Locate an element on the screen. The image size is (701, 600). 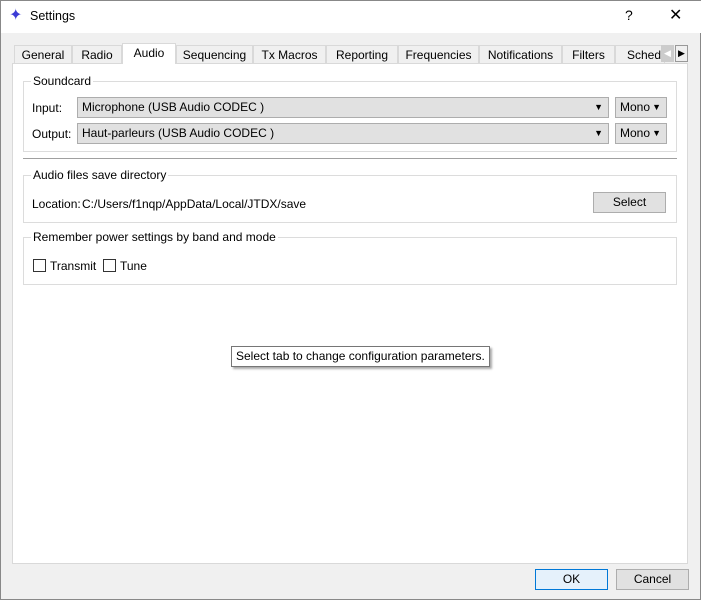
tab-audio: Audio is located at coordinates (149, 53).